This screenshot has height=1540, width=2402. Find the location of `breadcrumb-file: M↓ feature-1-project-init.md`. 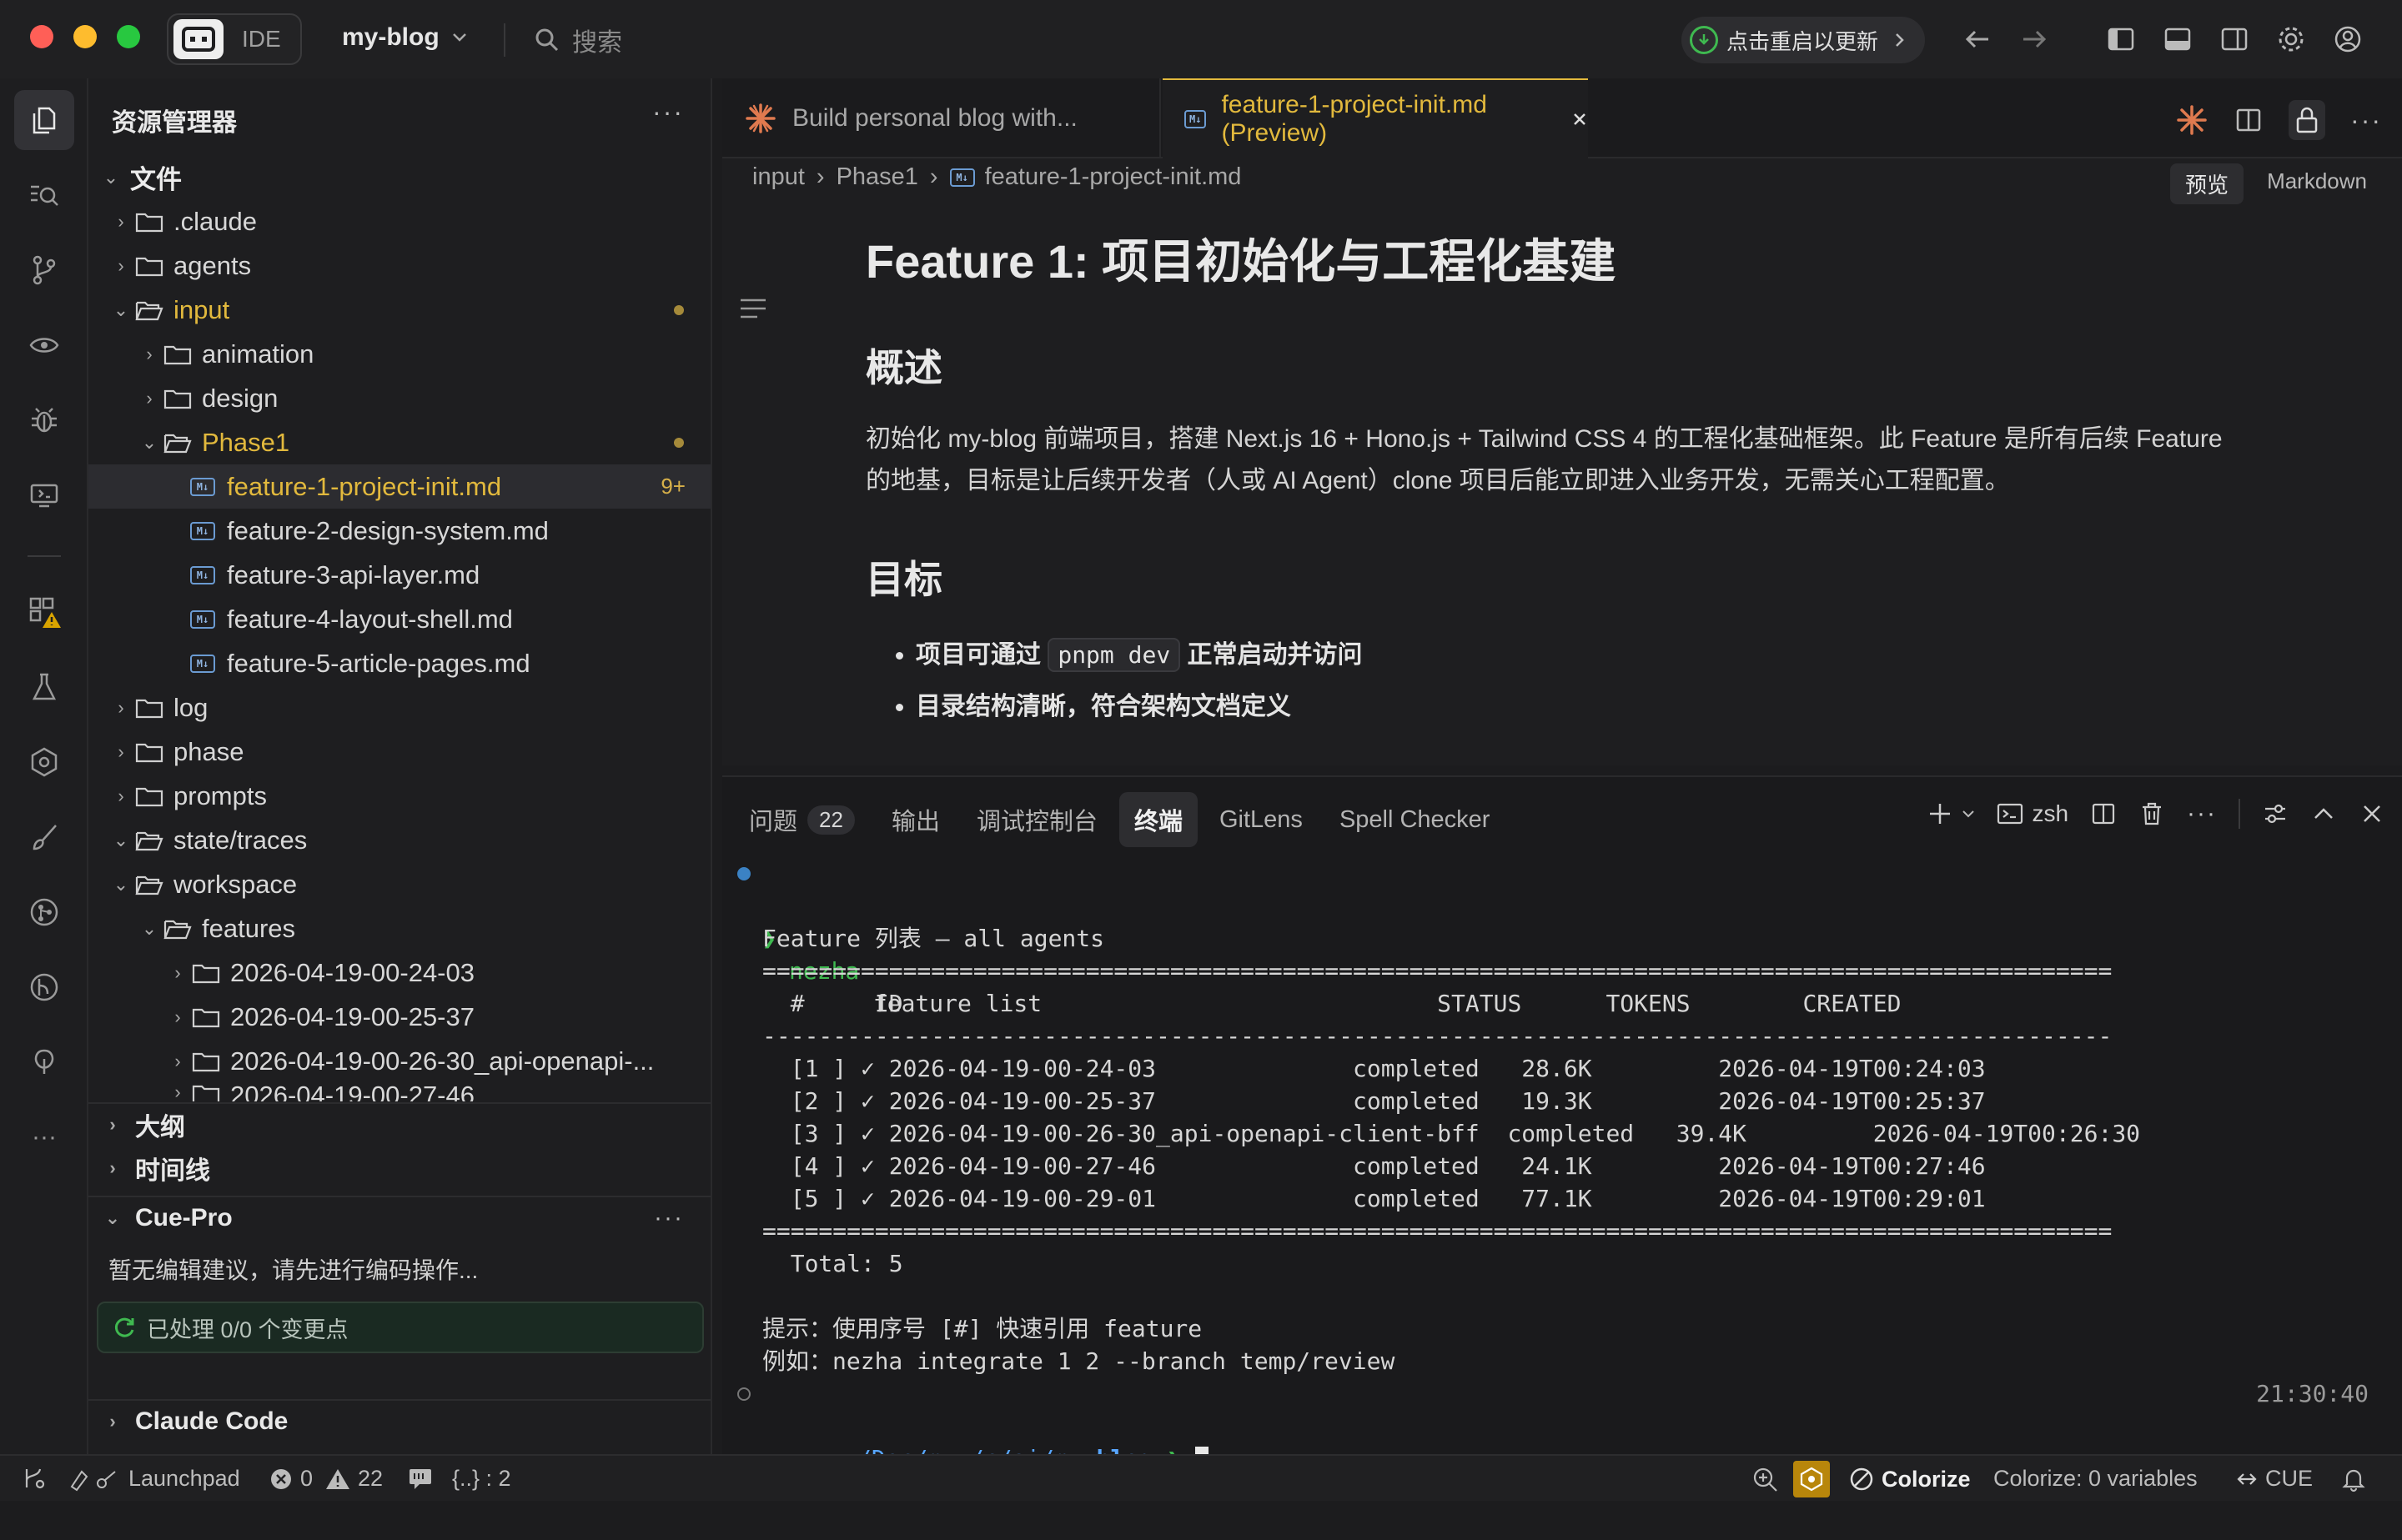

breadcrumb-file: M↓ feature-1-project-init.md is located at coordinates (1095, 177).